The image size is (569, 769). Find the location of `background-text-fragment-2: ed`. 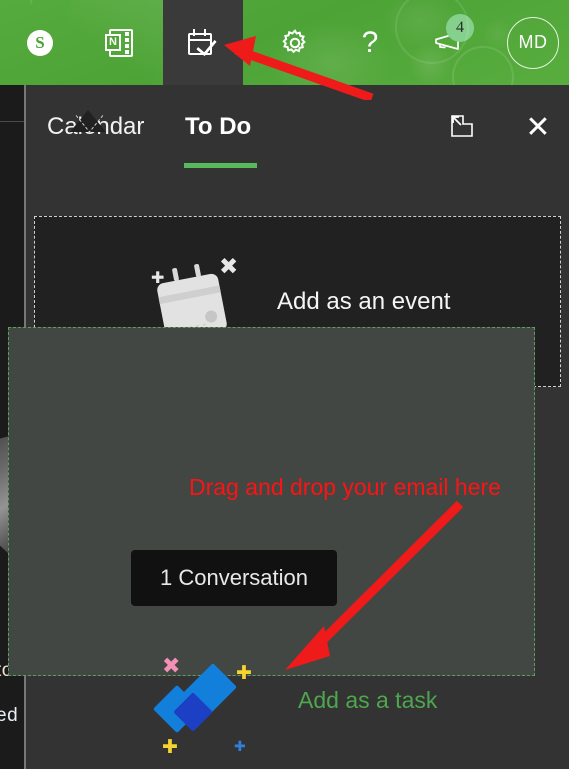

background-text-fragment-2: ed is located at coordinates (9, 715).